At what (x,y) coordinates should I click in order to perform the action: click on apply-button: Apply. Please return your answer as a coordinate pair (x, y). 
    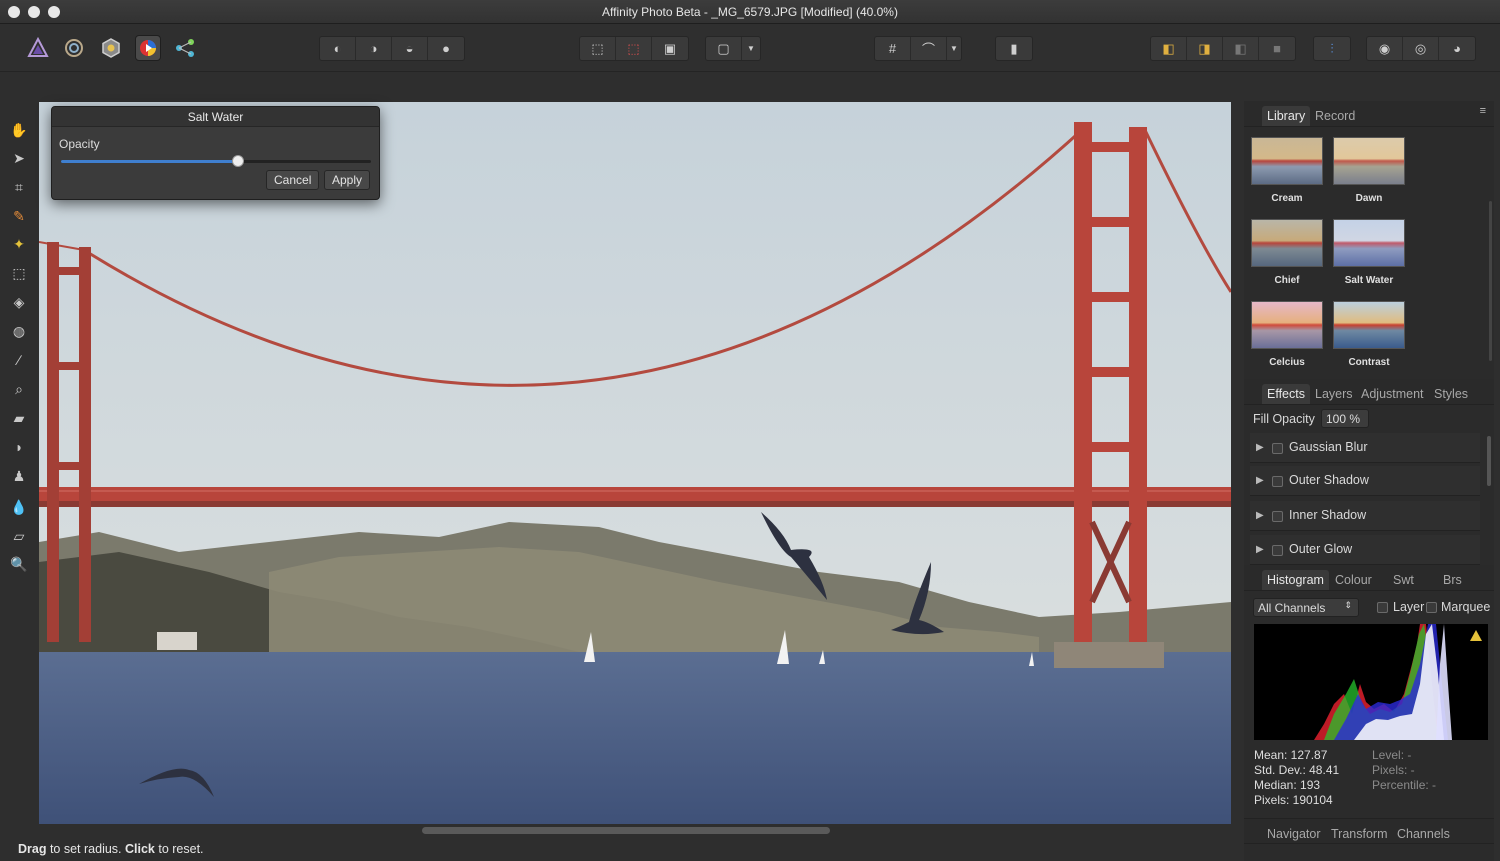
    Looking at the image, I should click on (347, 180).